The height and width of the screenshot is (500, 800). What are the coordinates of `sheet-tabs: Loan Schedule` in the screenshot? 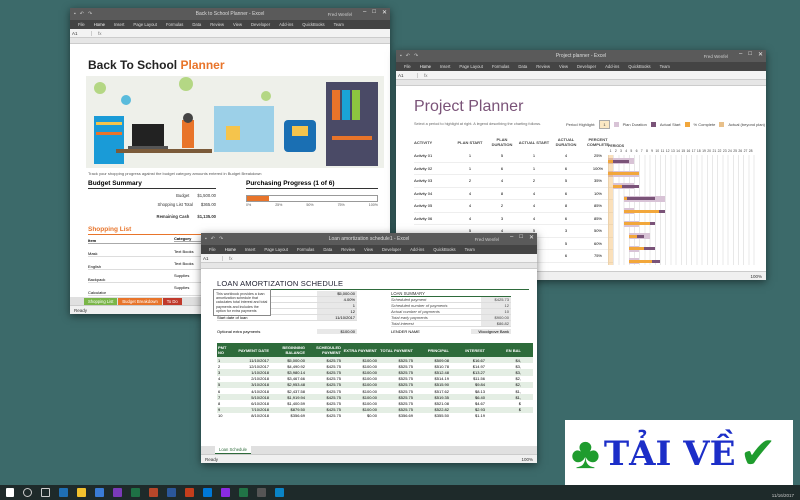 It's located at (369, 450).